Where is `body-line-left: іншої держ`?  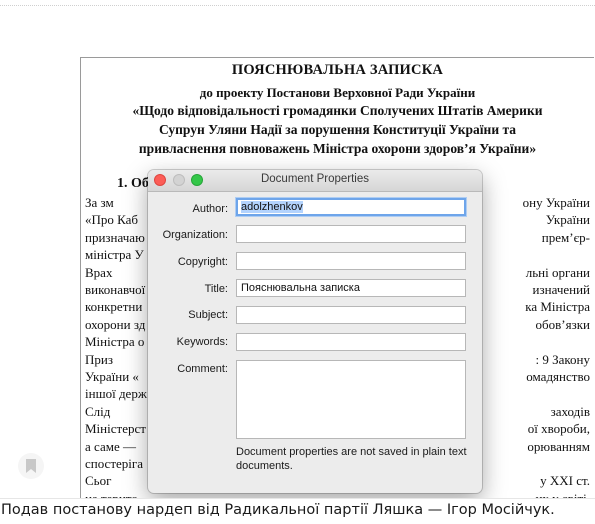 body-line-left: іншої держ is located at coordinates (116, 394).